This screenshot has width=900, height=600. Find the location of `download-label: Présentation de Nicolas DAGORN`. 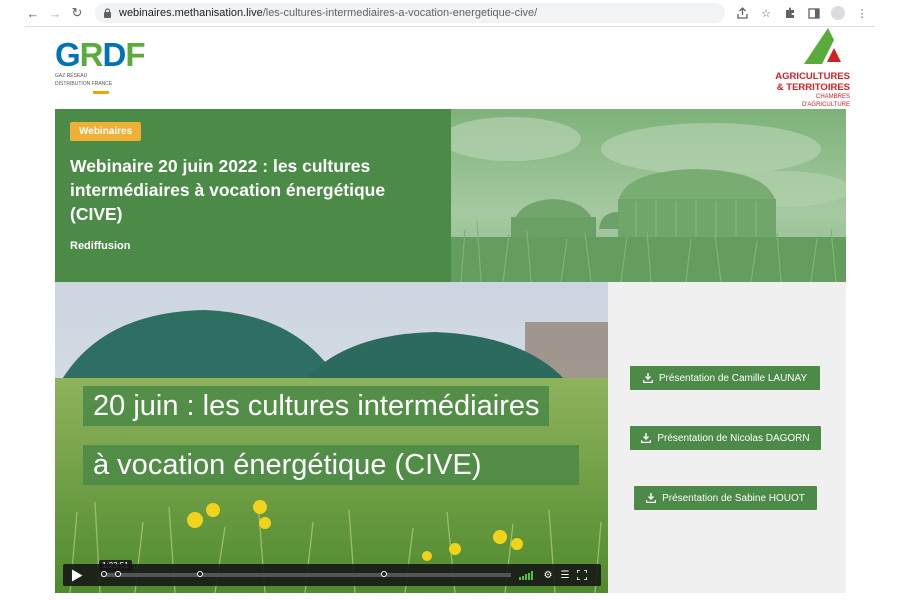

download-label: Présentation de Nicolas DAGORN is located at coordinates (733, 438).